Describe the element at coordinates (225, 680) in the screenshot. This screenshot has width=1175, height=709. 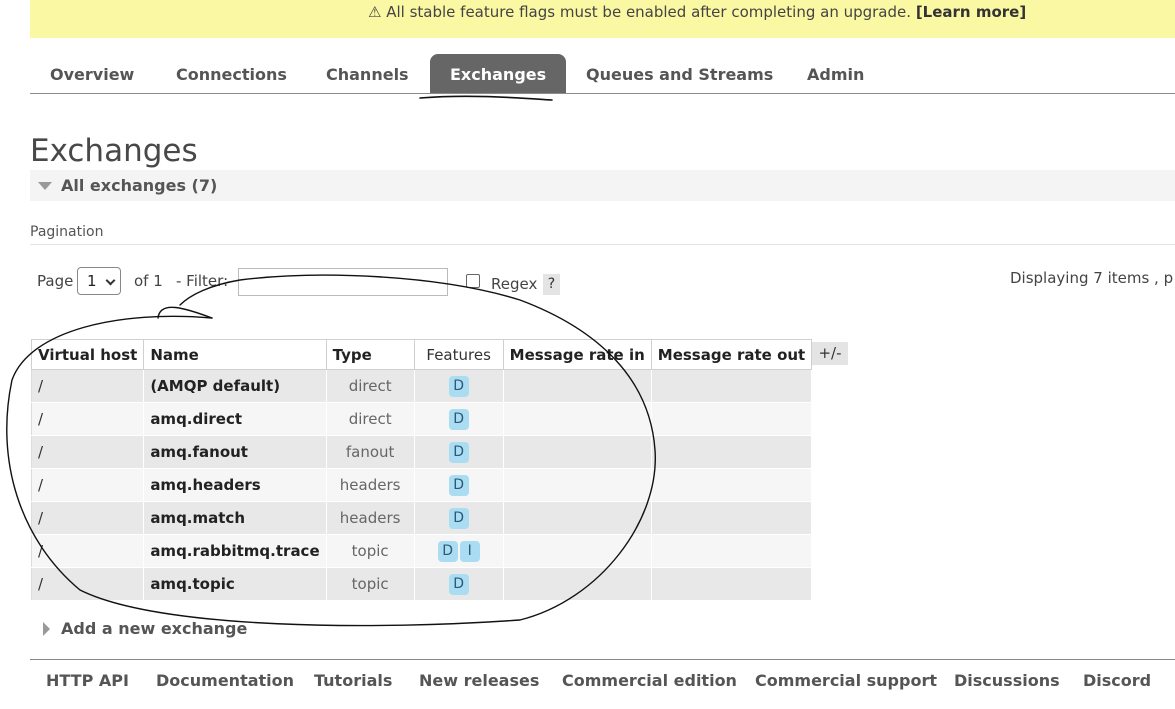
I see `footer-link-documentation: Documentation` at that location.